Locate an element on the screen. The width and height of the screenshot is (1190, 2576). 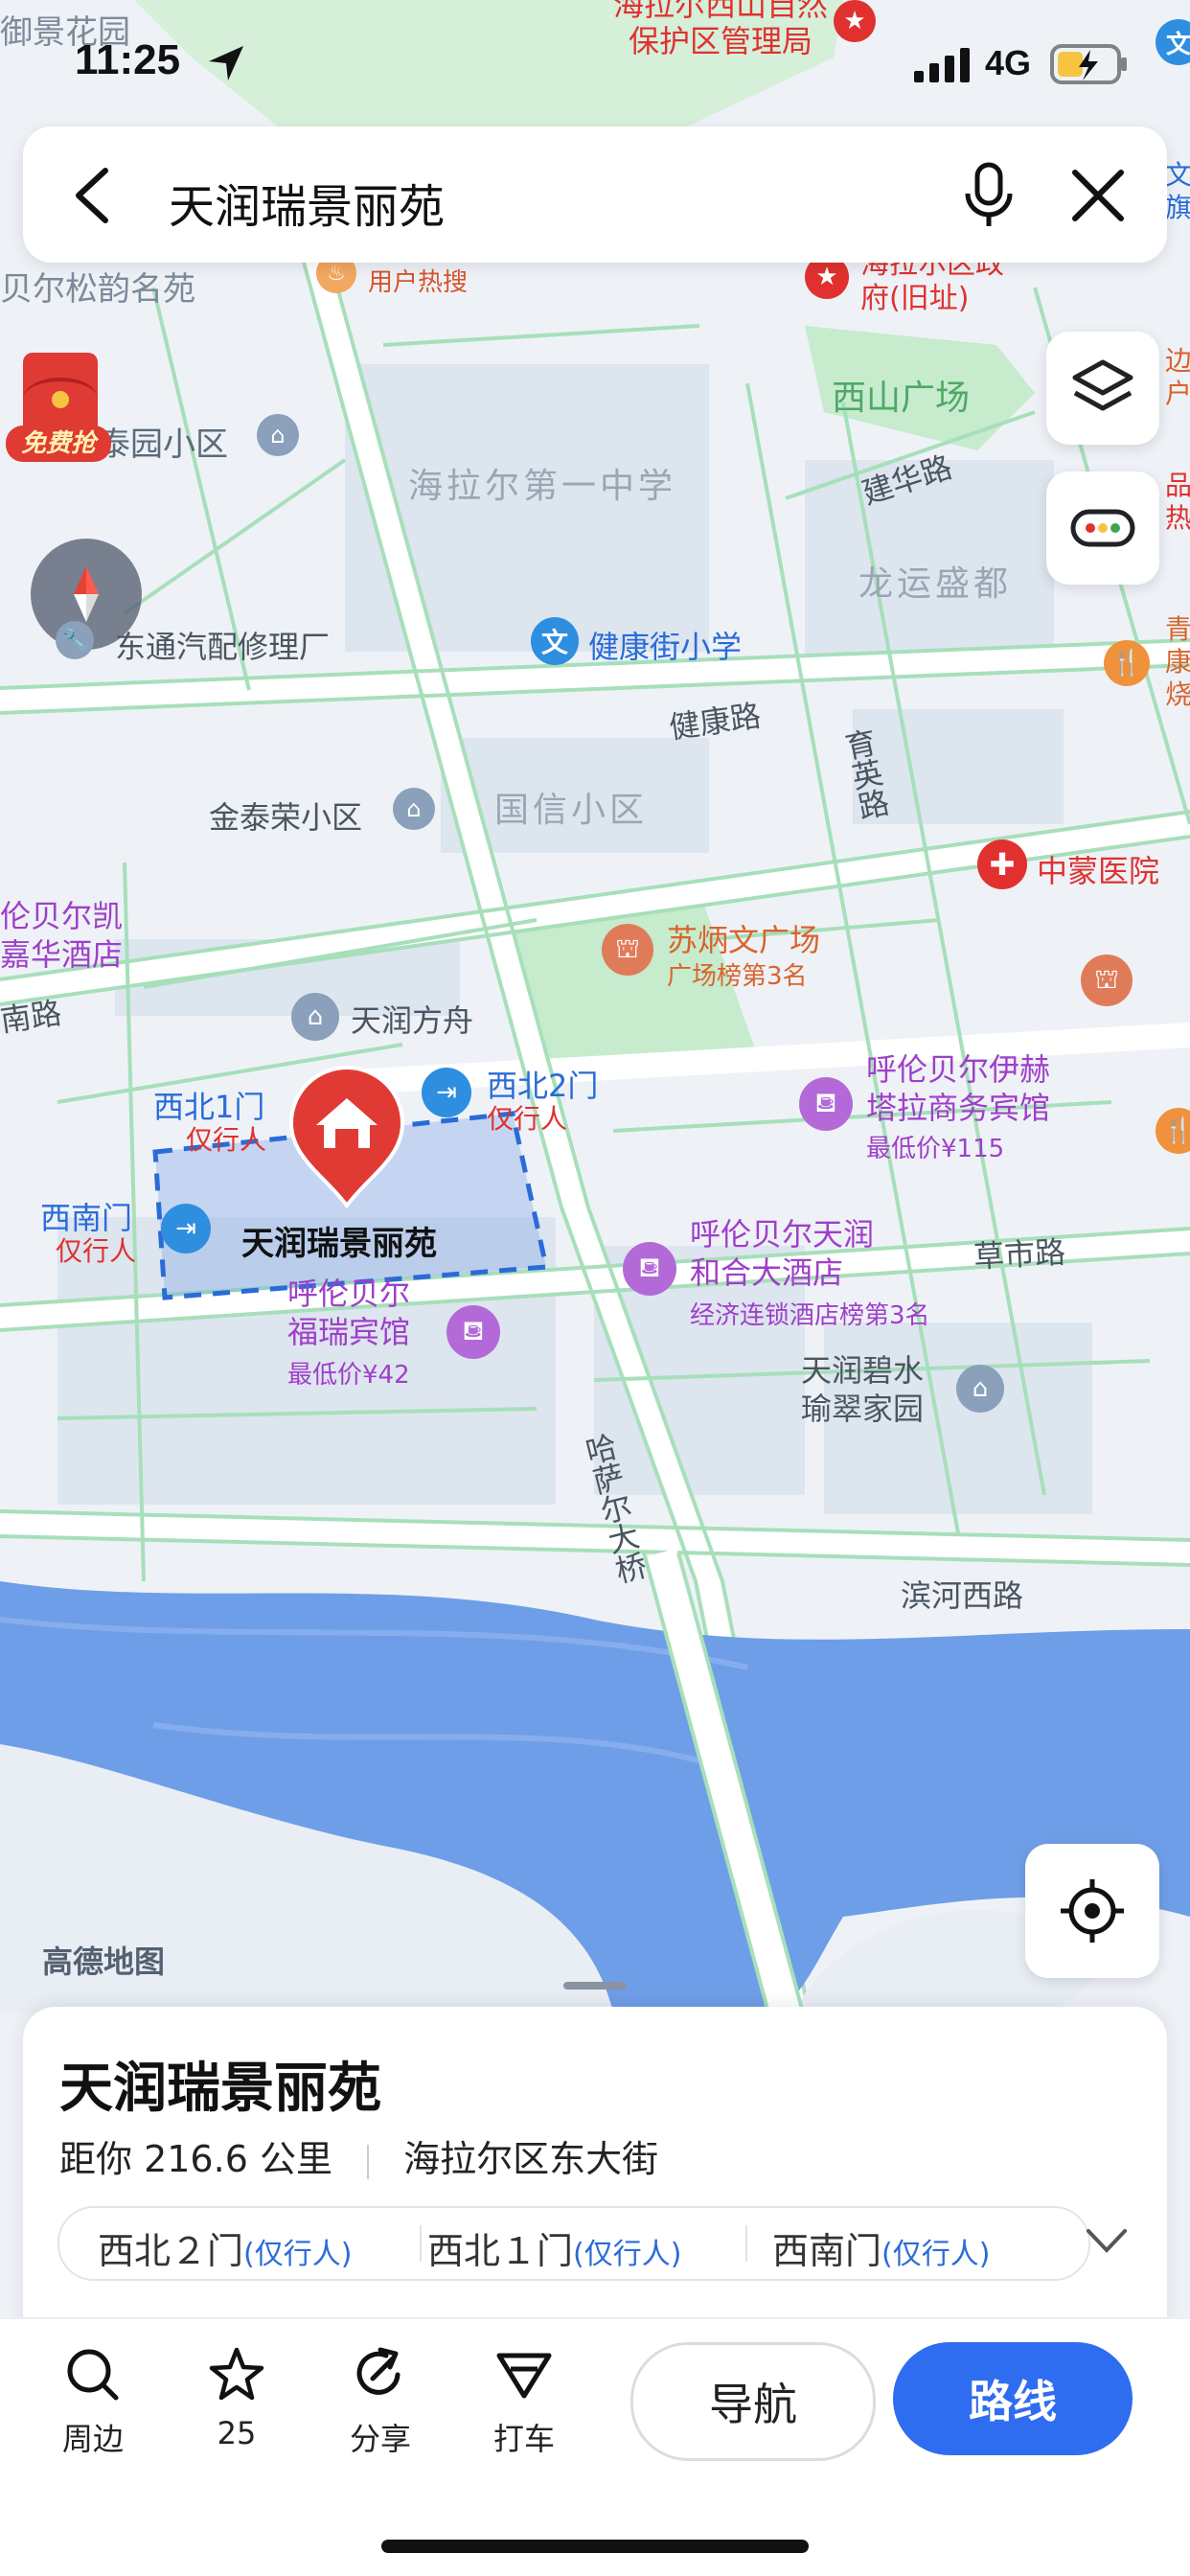
label-longyun: 龙运盛都 is located at coordinates (935, 581).